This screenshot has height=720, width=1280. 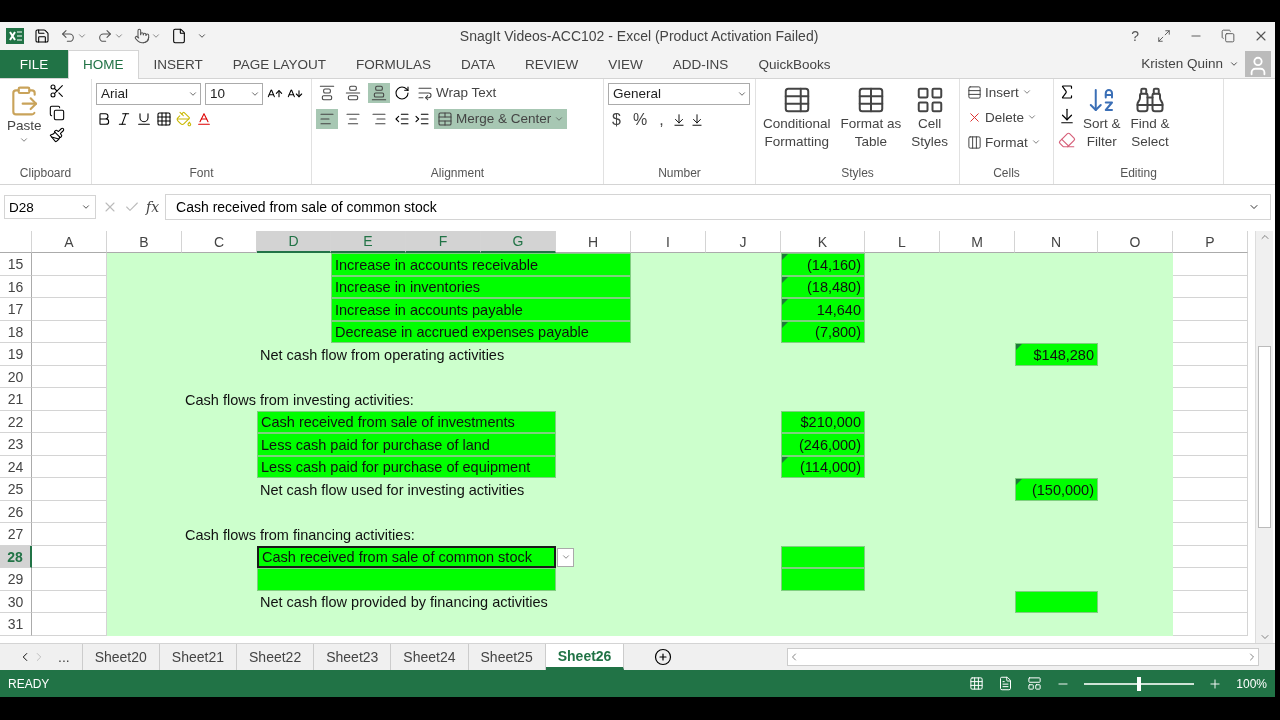 I want to click on number-format-button: $, so click(x=616, y=119).